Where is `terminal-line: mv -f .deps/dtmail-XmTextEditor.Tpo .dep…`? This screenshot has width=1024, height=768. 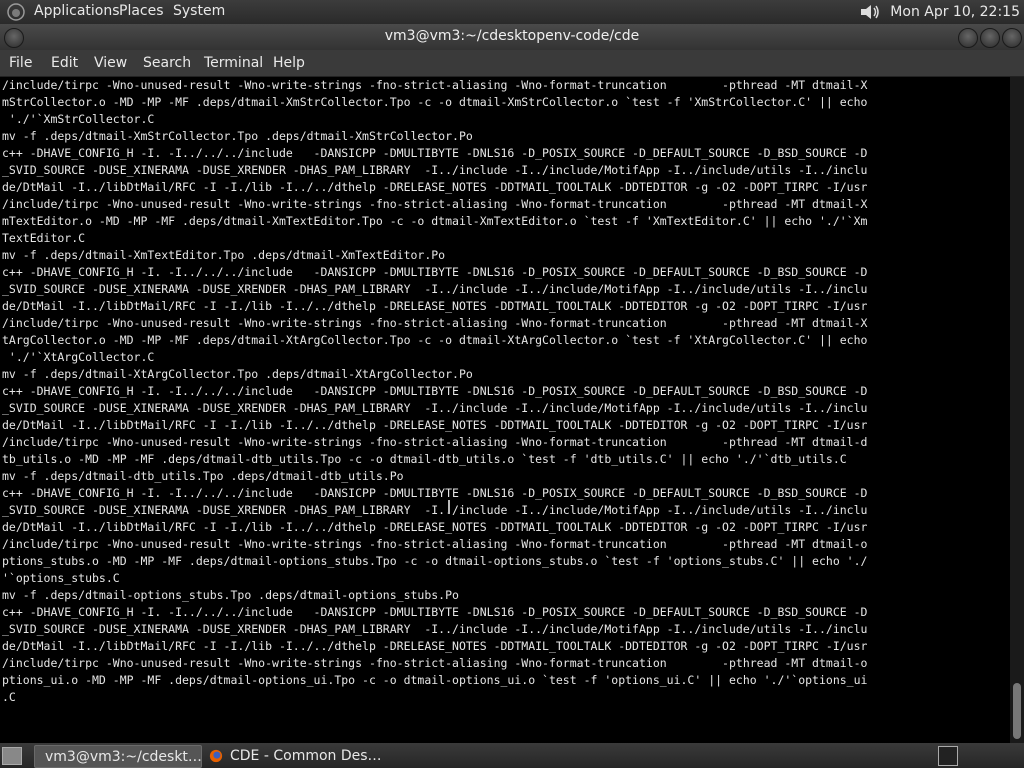
terminal-line: mv -f .deps/dtmail-XmTextEditor.Tpo .dep… is located at coordinates (224, 255).